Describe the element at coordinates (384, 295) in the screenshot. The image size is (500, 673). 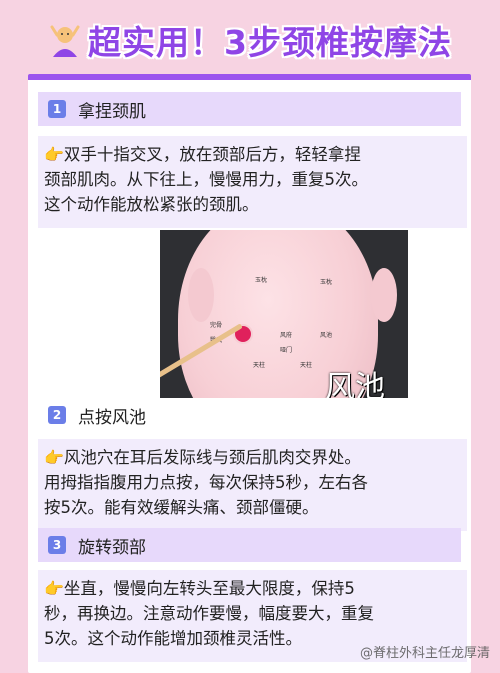
I see `model-ear-right` at that location.